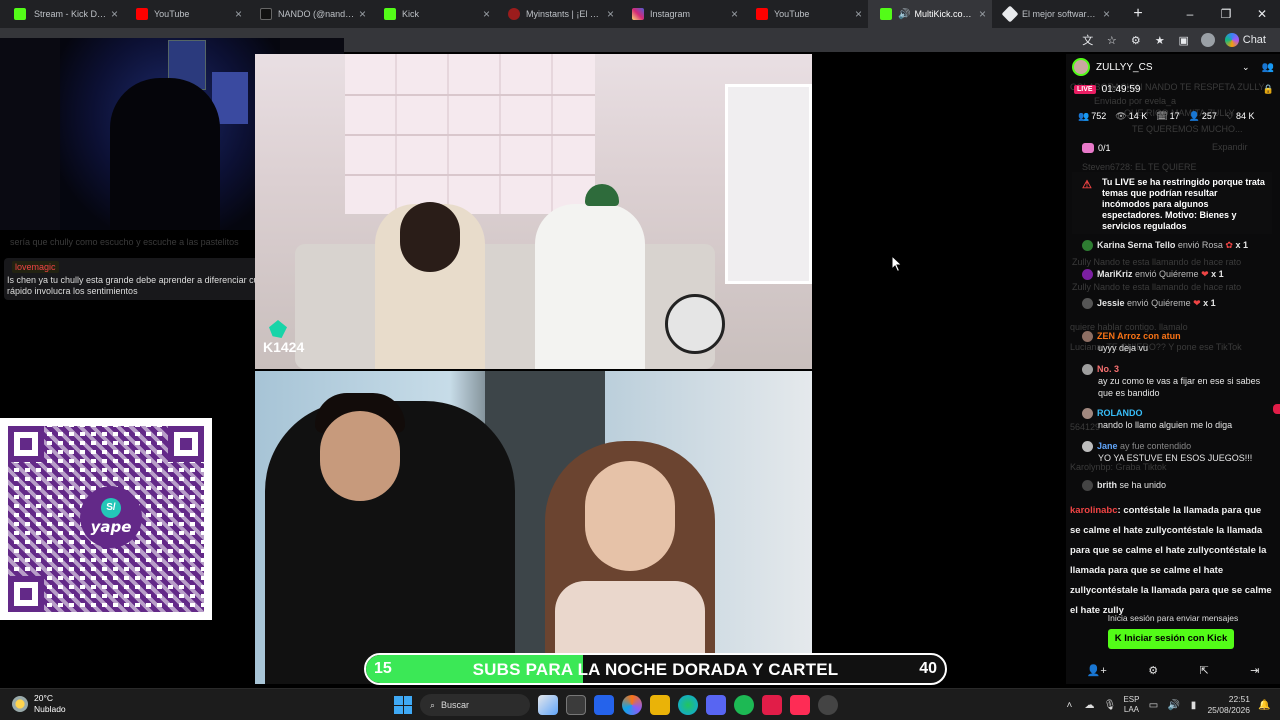  Describe the element at coordinates (800, 705) in the screenshot. I see `tiktok-live-icon` at that location.